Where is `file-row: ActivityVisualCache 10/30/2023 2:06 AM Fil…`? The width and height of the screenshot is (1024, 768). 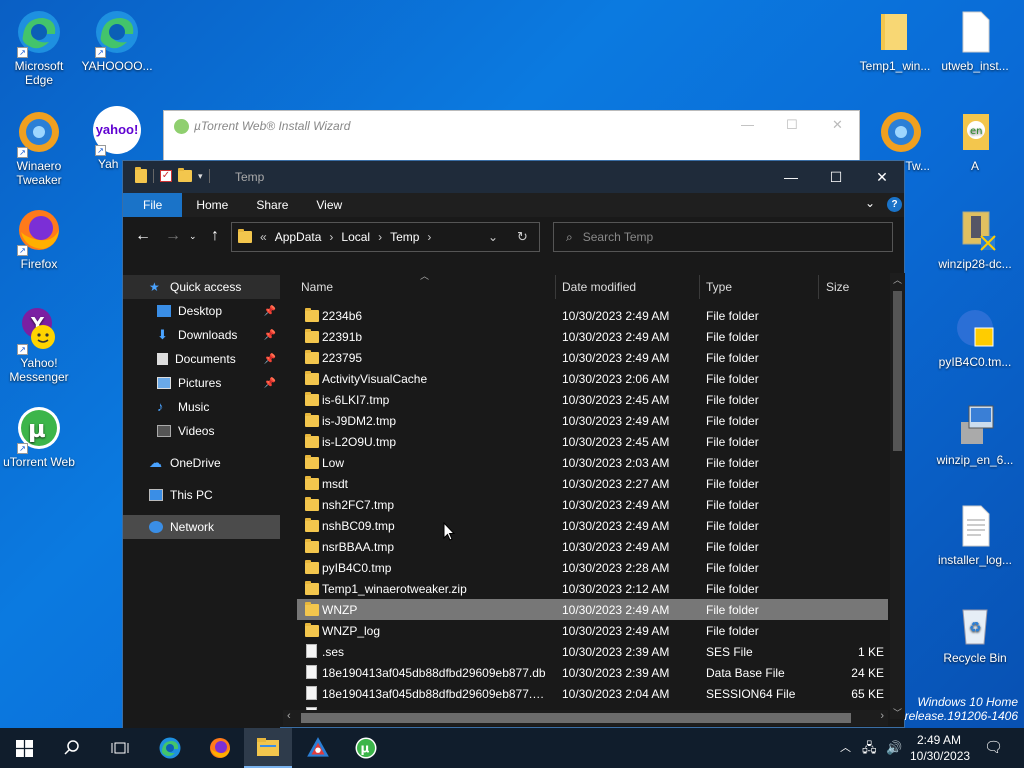 file-row: ActivityVisualCache 10/30/2023 2:06 AM Fil… is located at coordinates (592, 378).